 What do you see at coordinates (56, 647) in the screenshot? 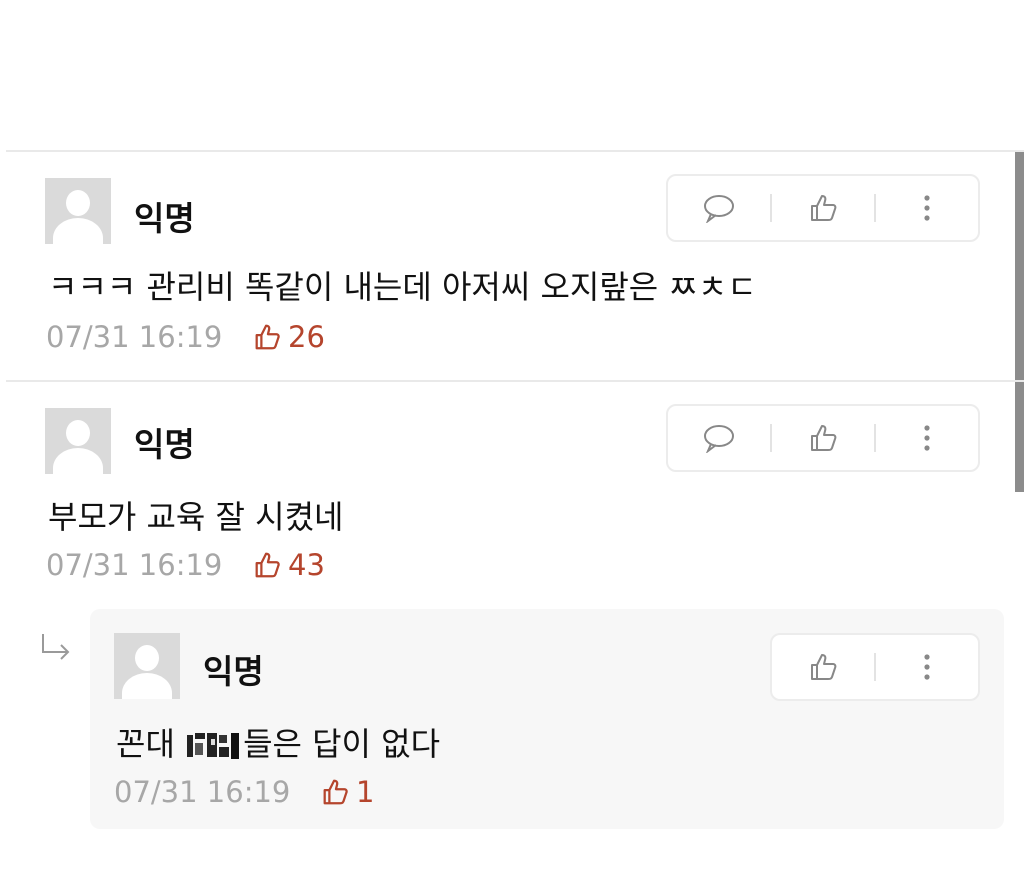
I see `reply-arrow-icon` at bounding box center [56, 647].